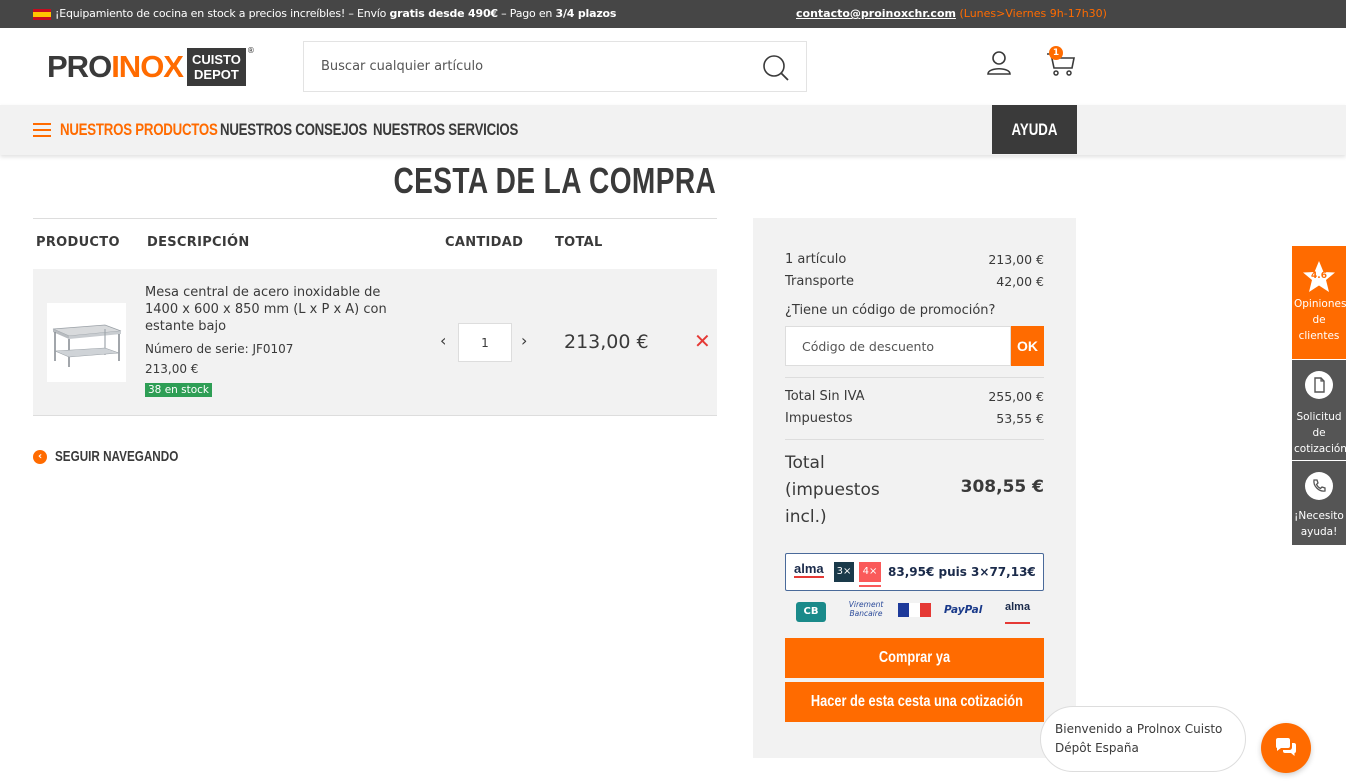  Describe the element at coordinates (1319, 385) in the screenshot. I see `document-icon` at that location.